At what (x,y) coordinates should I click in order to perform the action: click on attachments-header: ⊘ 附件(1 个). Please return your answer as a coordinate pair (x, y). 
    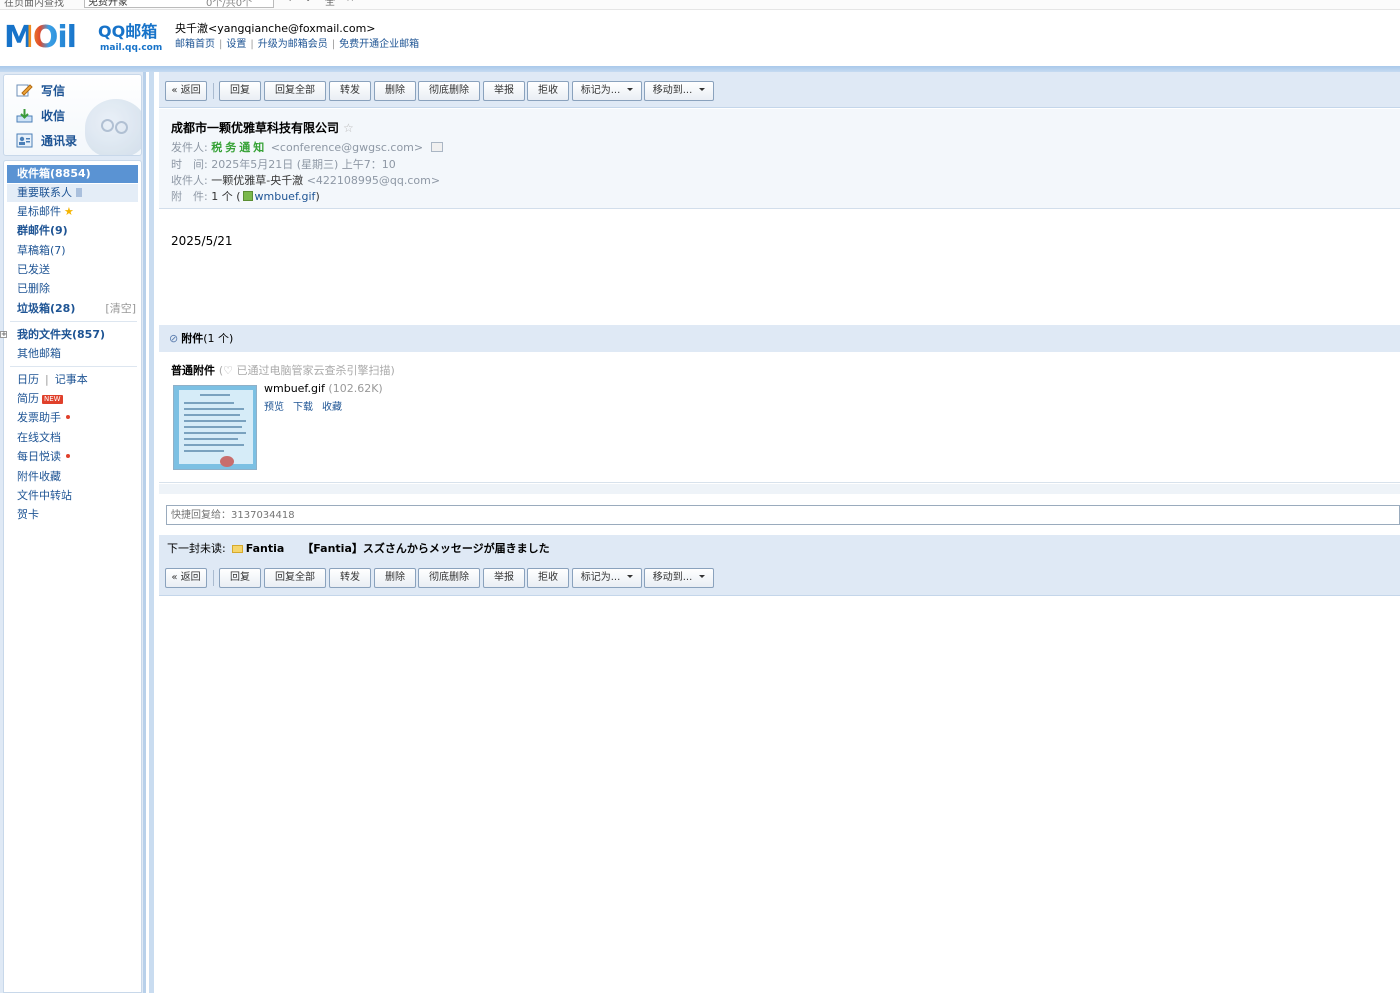
    Looking at the image, I should click on (779, 338).